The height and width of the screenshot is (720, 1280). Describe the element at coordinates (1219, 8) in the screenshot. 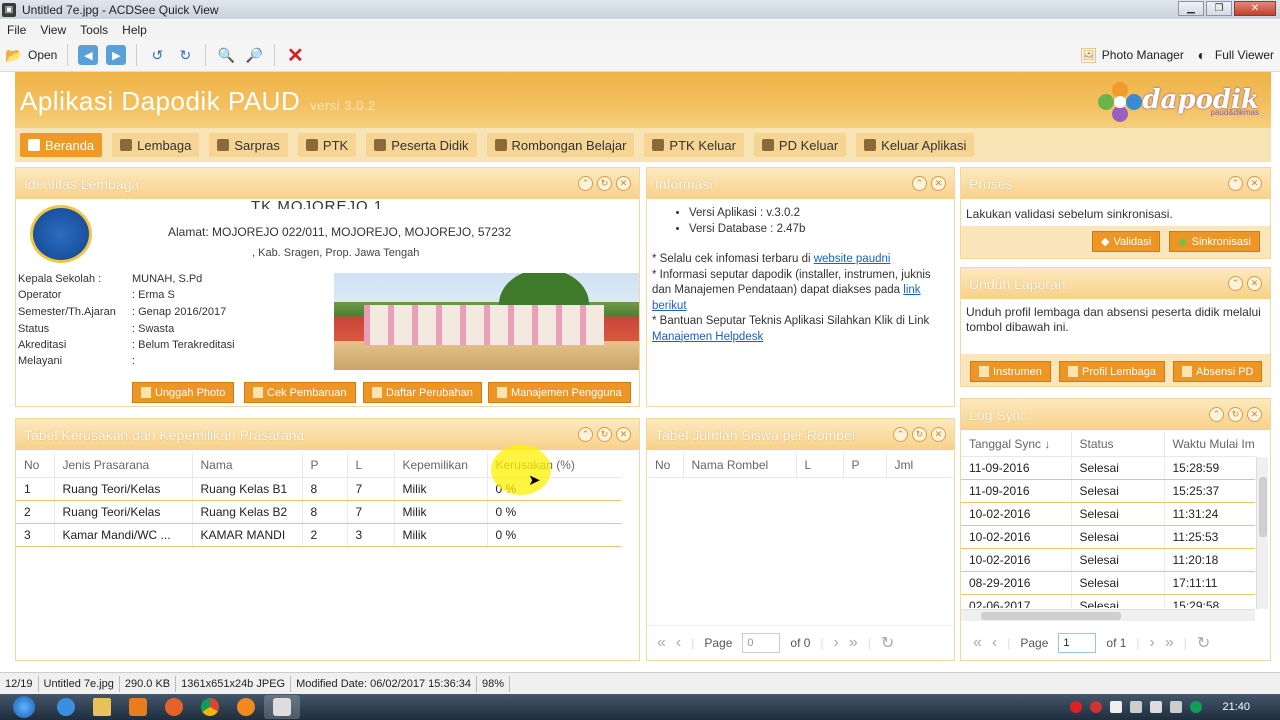

I see `maximize-button: ❐` at that location.